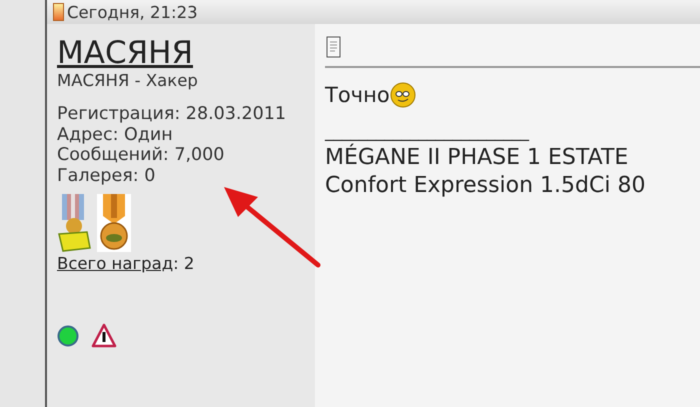  What do you see at coordinates (171, 114) in the screenshot?
I see `profile-detail: Регистрация: 28.03.2011` at bounding box center [171, 114].